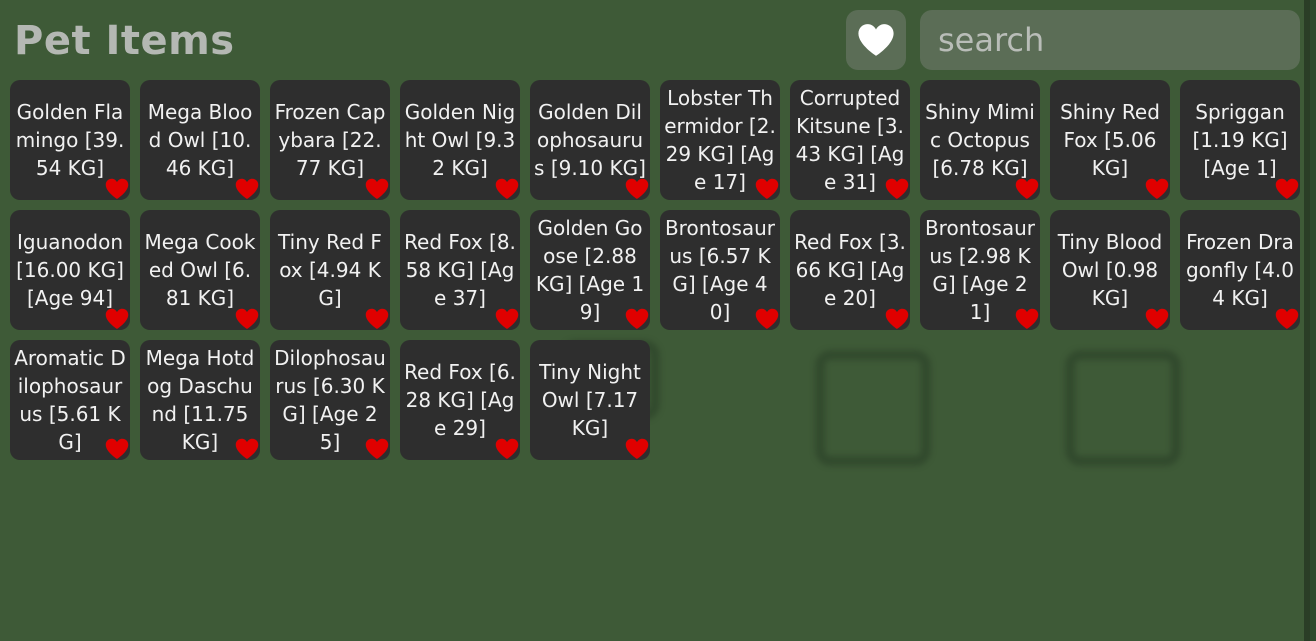  I want to click on pet-item-label: Mega Cooked Owl [6.81 KG], so click(200, 270).